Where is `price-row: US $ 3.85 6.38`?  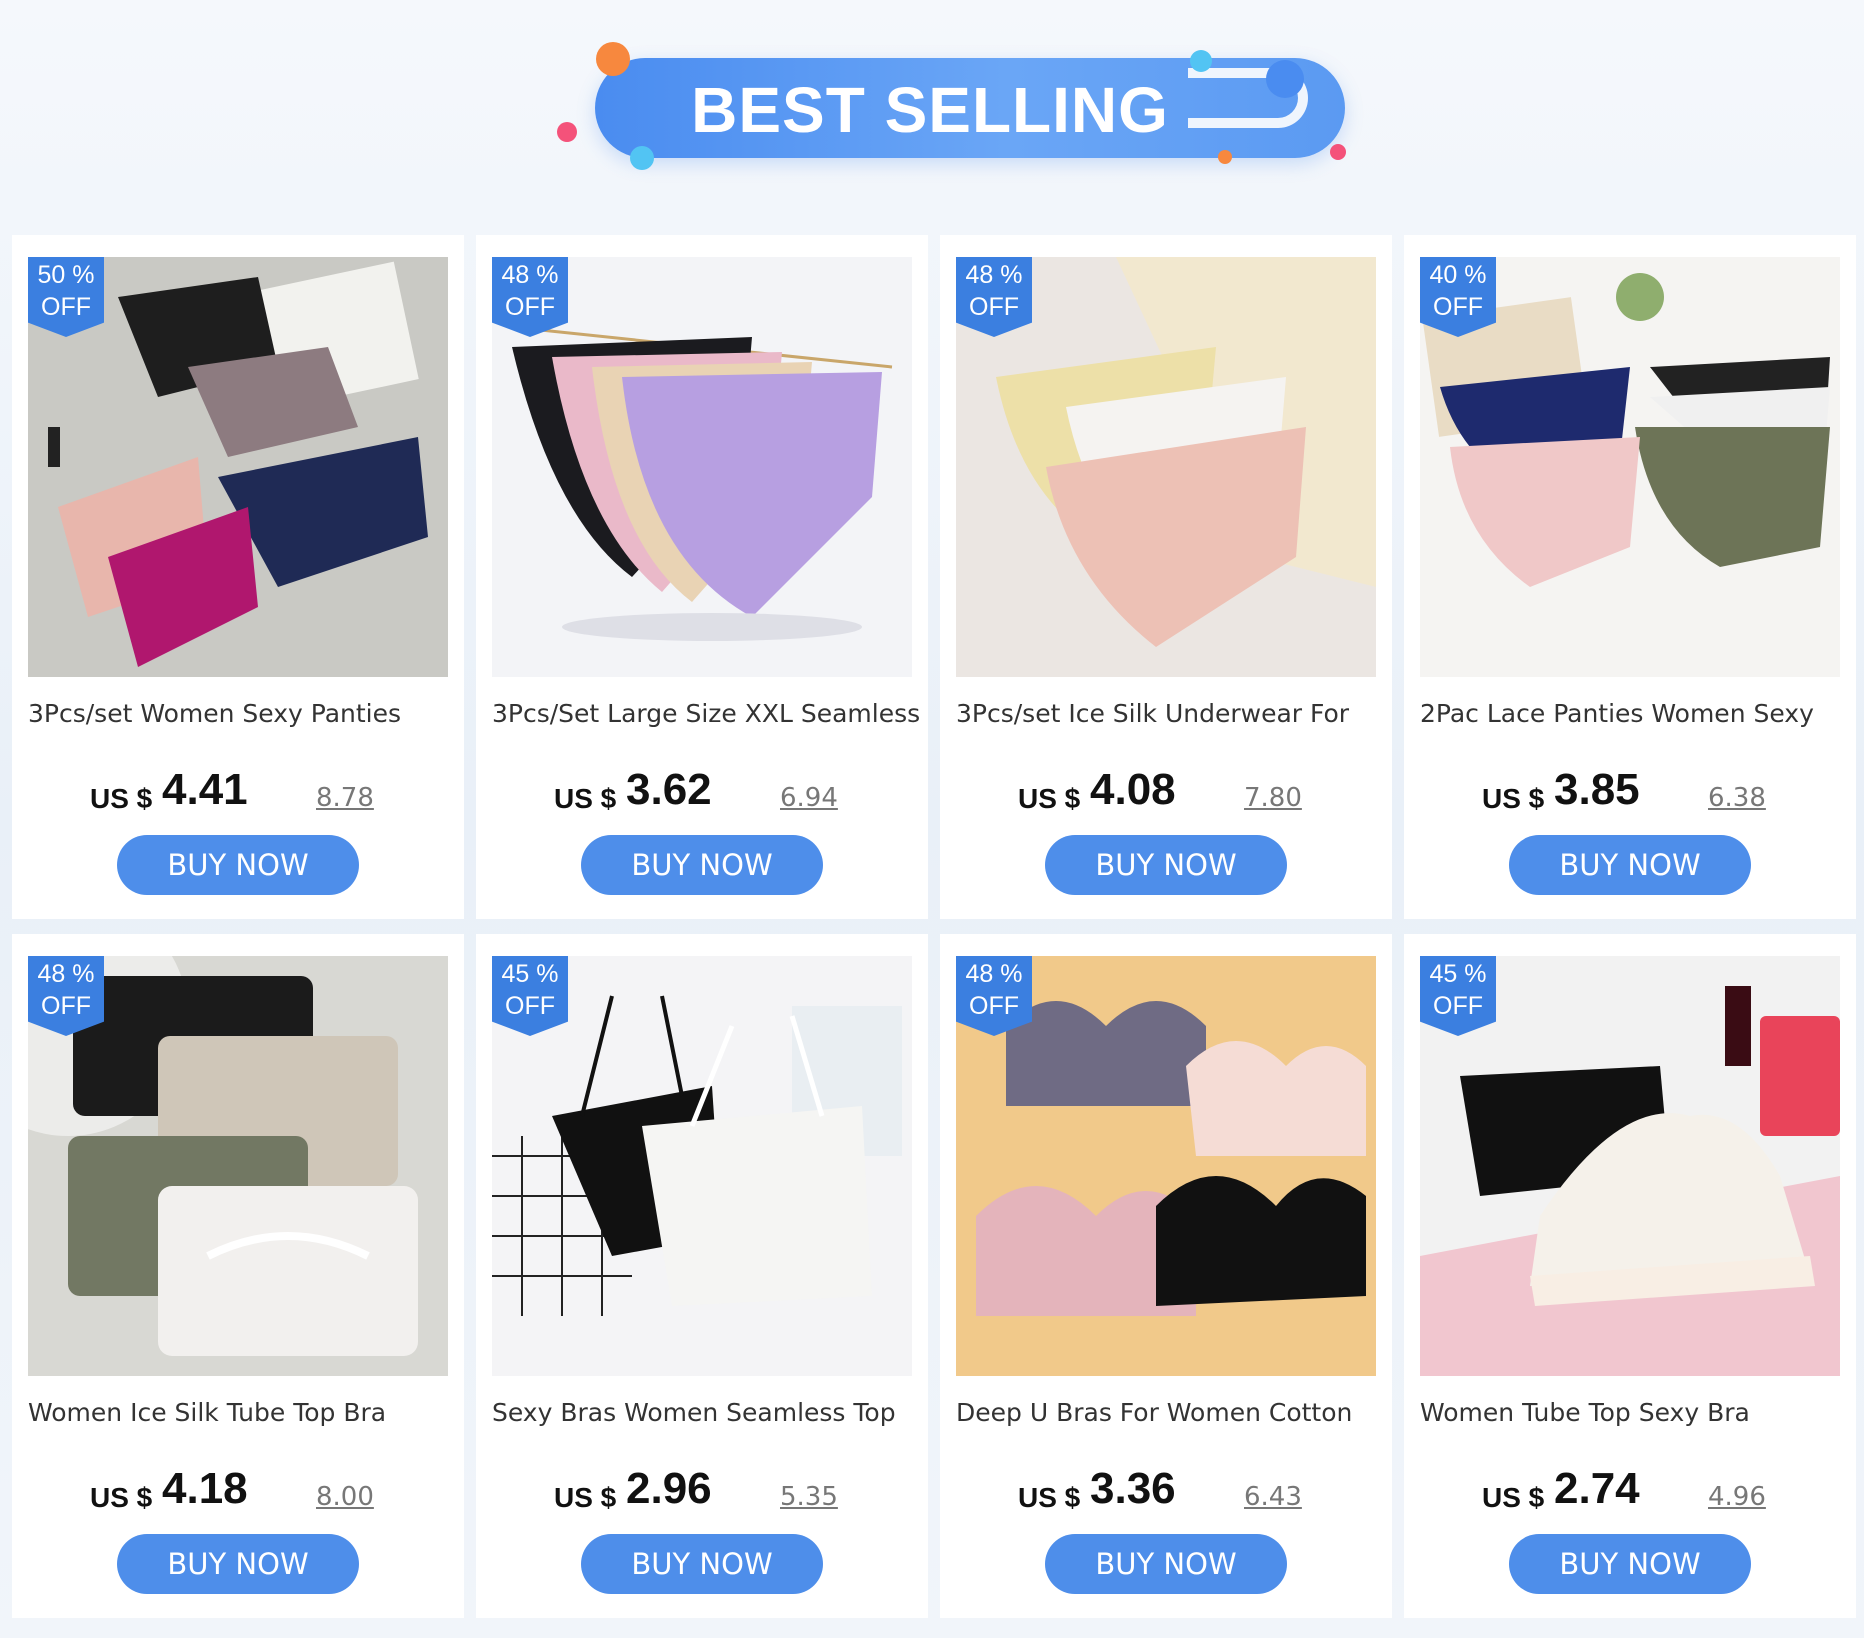
price-row: US $ 3.85 6.38 is located at coordinates (1630, 793).